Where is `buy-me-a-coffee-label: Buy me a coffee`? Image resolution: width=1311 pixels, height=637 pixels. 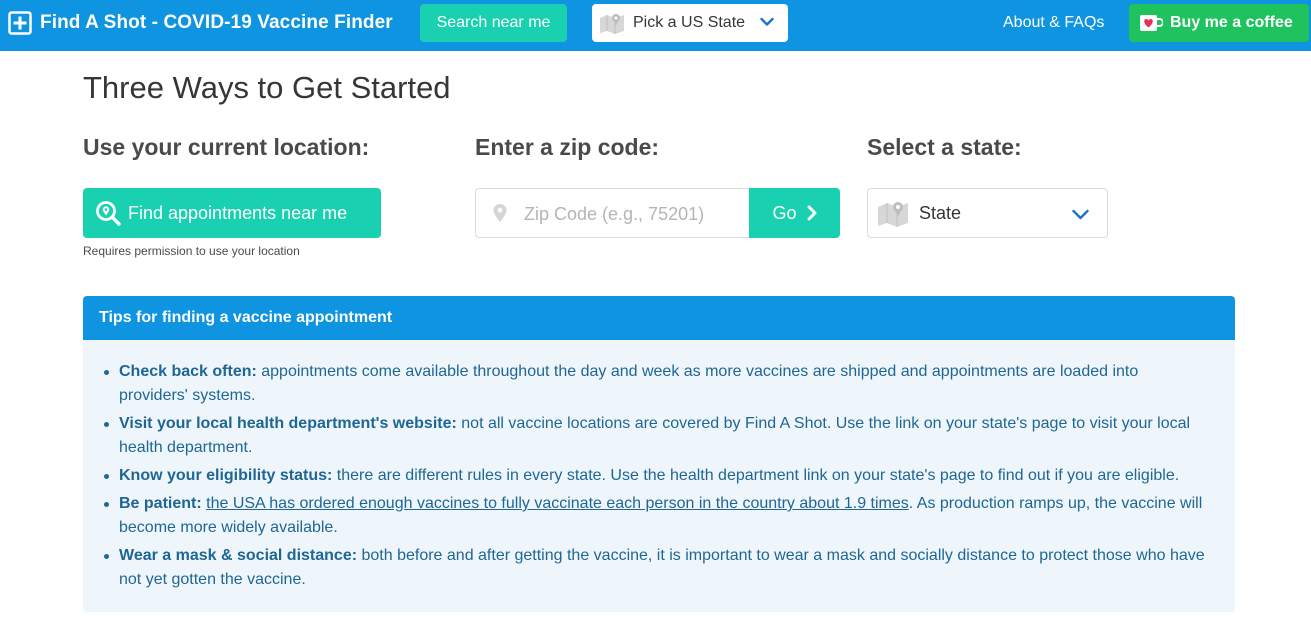
buy-me-a-coffee-label: Buy me a coffee is located at coordinates (1231, 22).